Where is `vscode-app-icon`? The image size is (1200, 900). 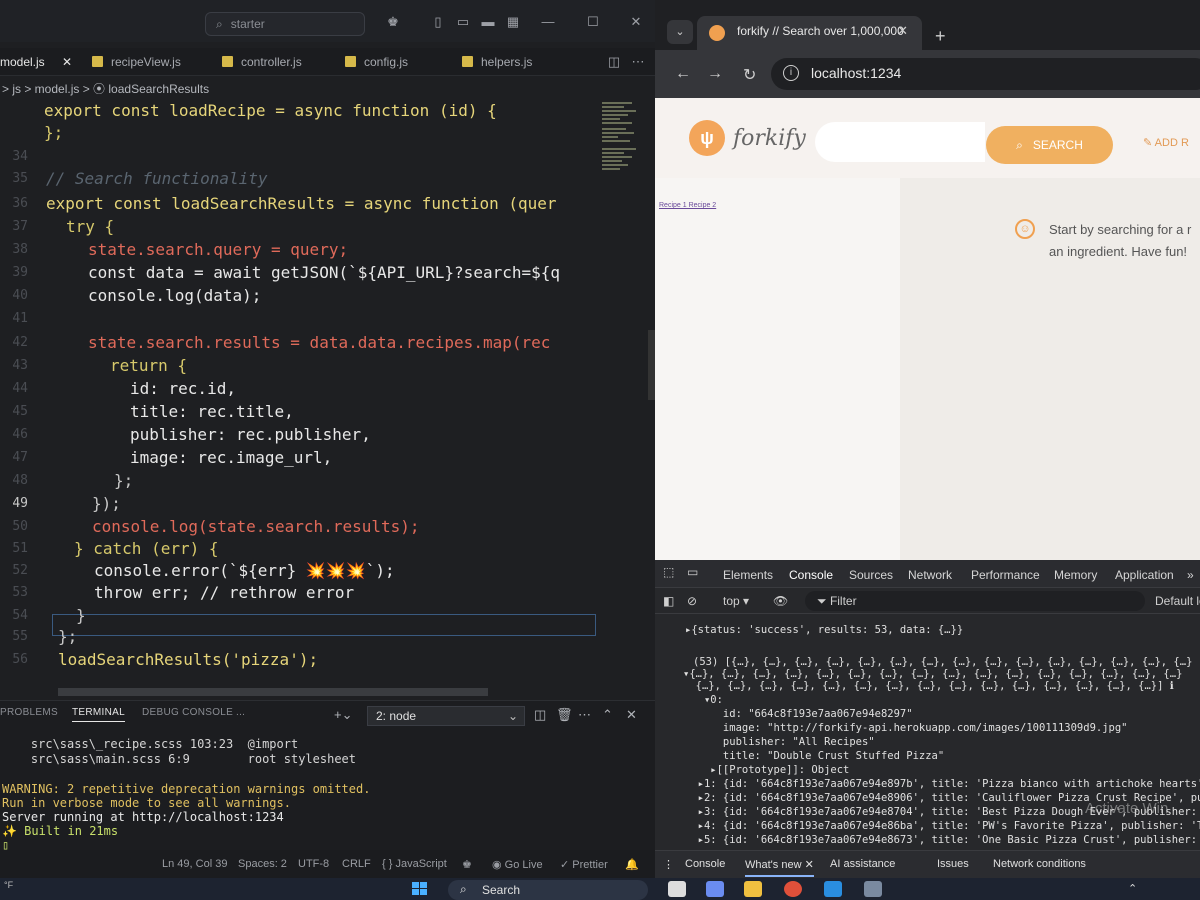 vscode-app-icon is located at coordinates (833, 889).